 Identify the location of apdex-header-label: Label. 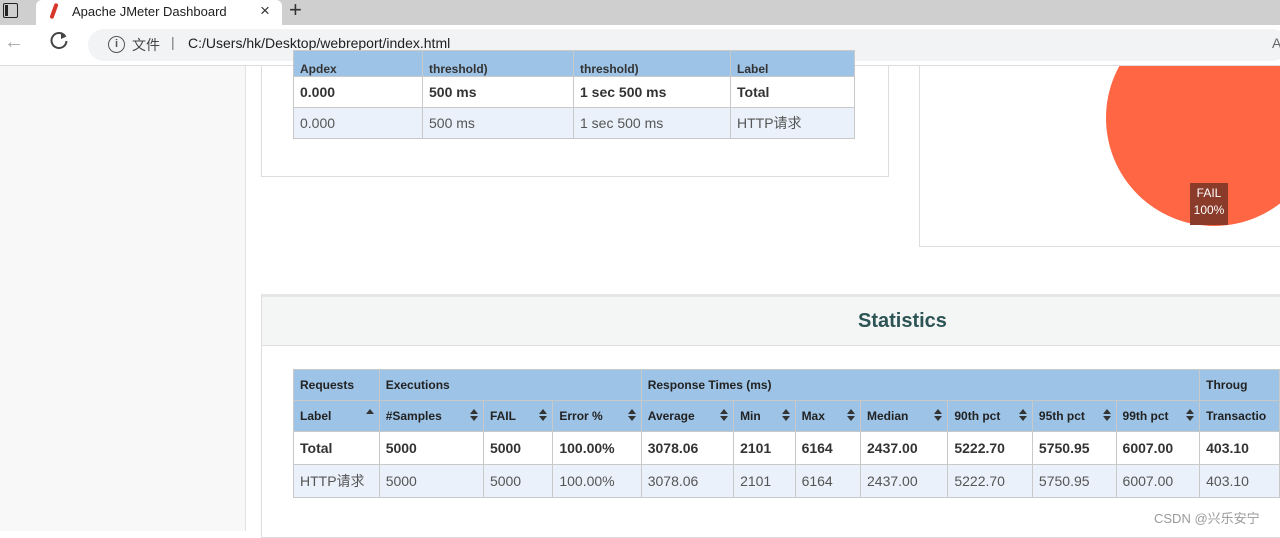
(792, 63).